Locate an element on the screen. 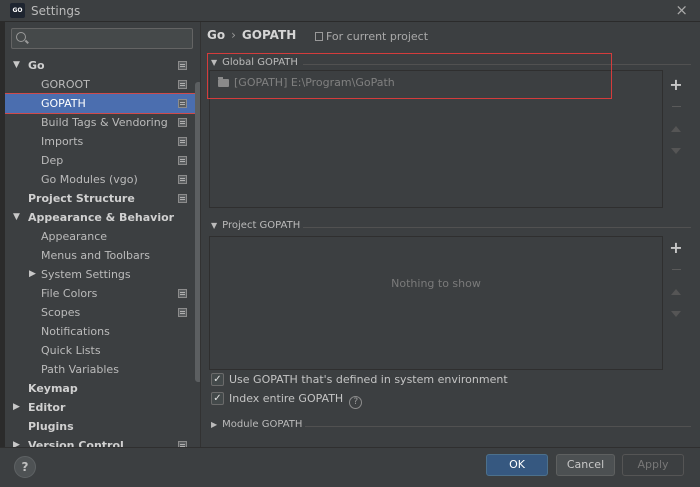  ok-button: OK is located at coordinates (517, 465).